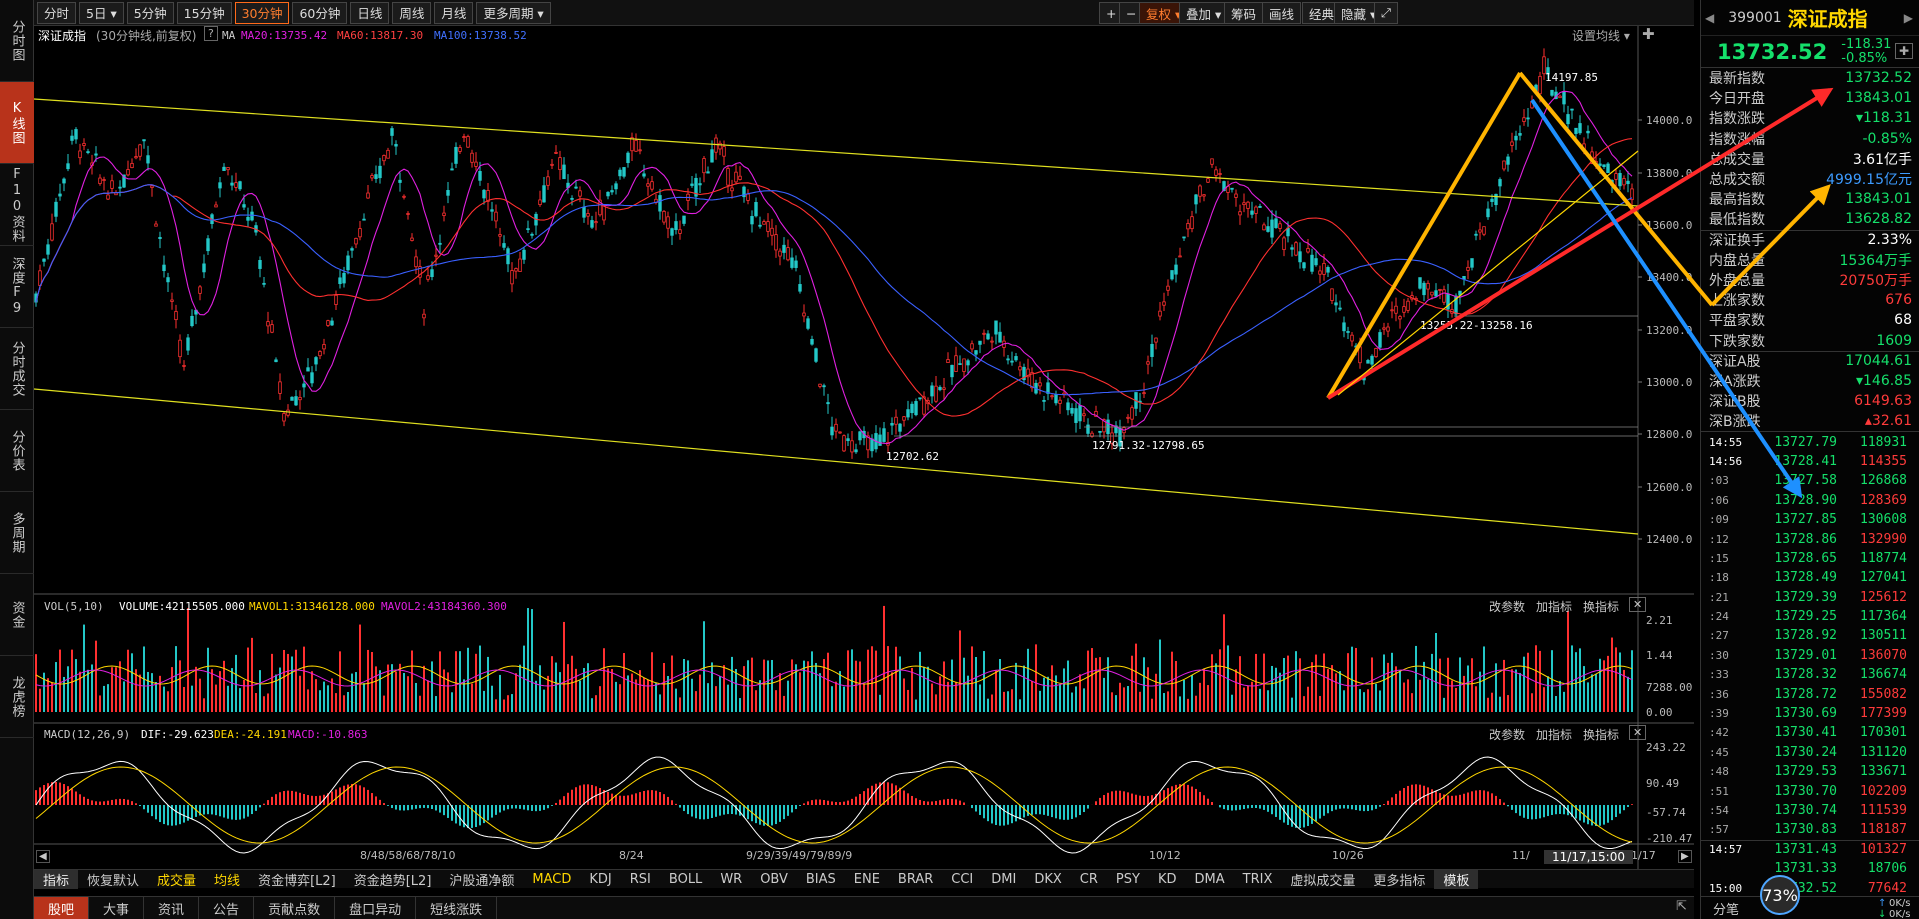  What do you see at coordinates (17, 451) in the screenshot?
I see `left-tab-5: 分价表` at bounding box center [17, 451].